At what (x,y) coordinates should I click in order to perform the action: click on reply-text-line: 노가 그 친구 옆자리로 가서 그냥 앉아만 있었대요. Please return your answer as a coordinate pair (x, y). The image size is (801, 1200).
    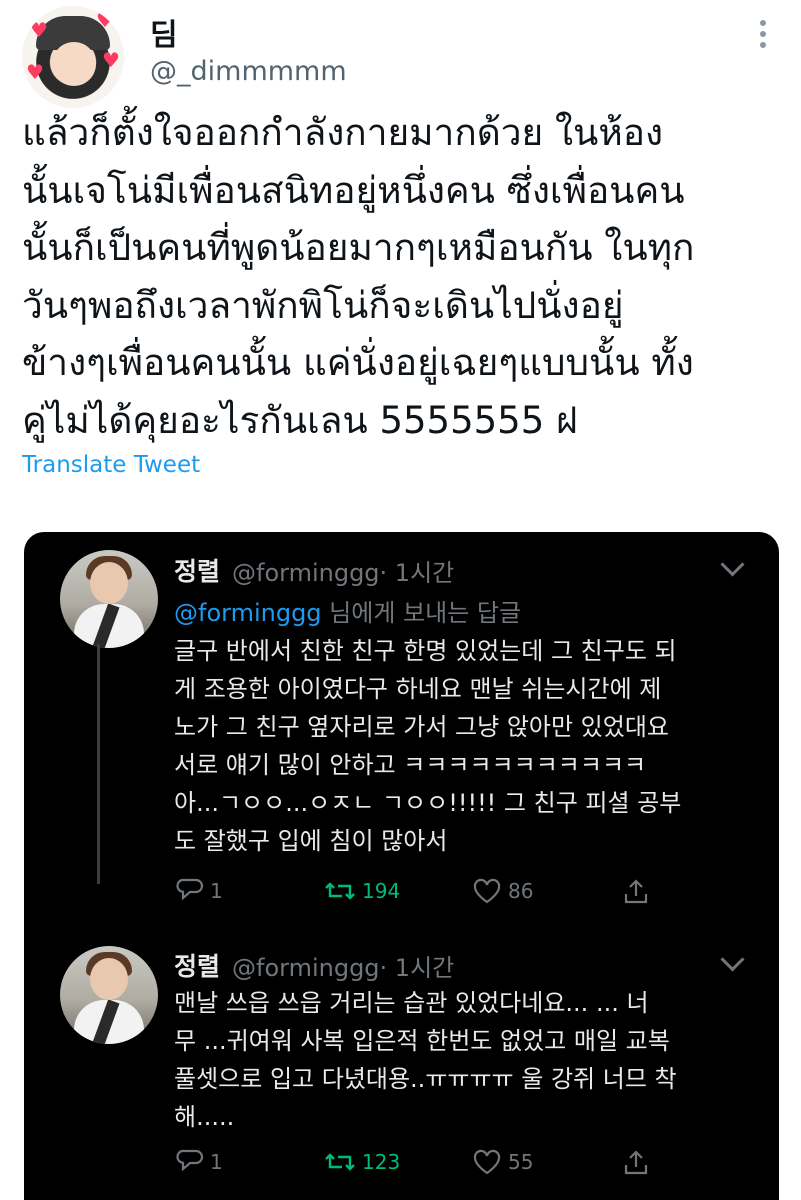
    Looking at the image, I should click on (422, 727).